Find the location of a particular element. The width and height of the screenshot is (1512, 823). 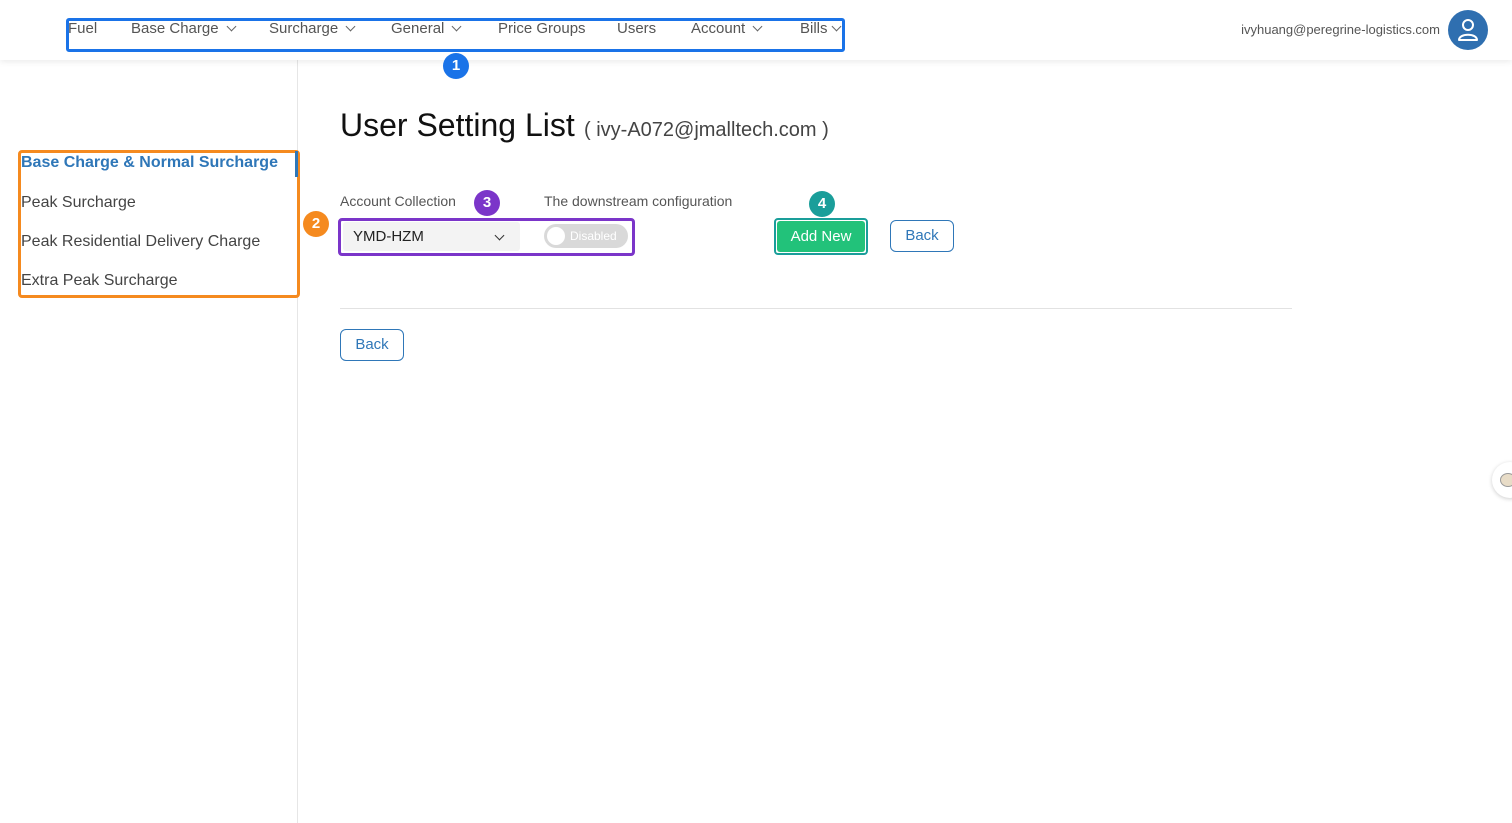

user-icon is located at coordinates (1468, 30).